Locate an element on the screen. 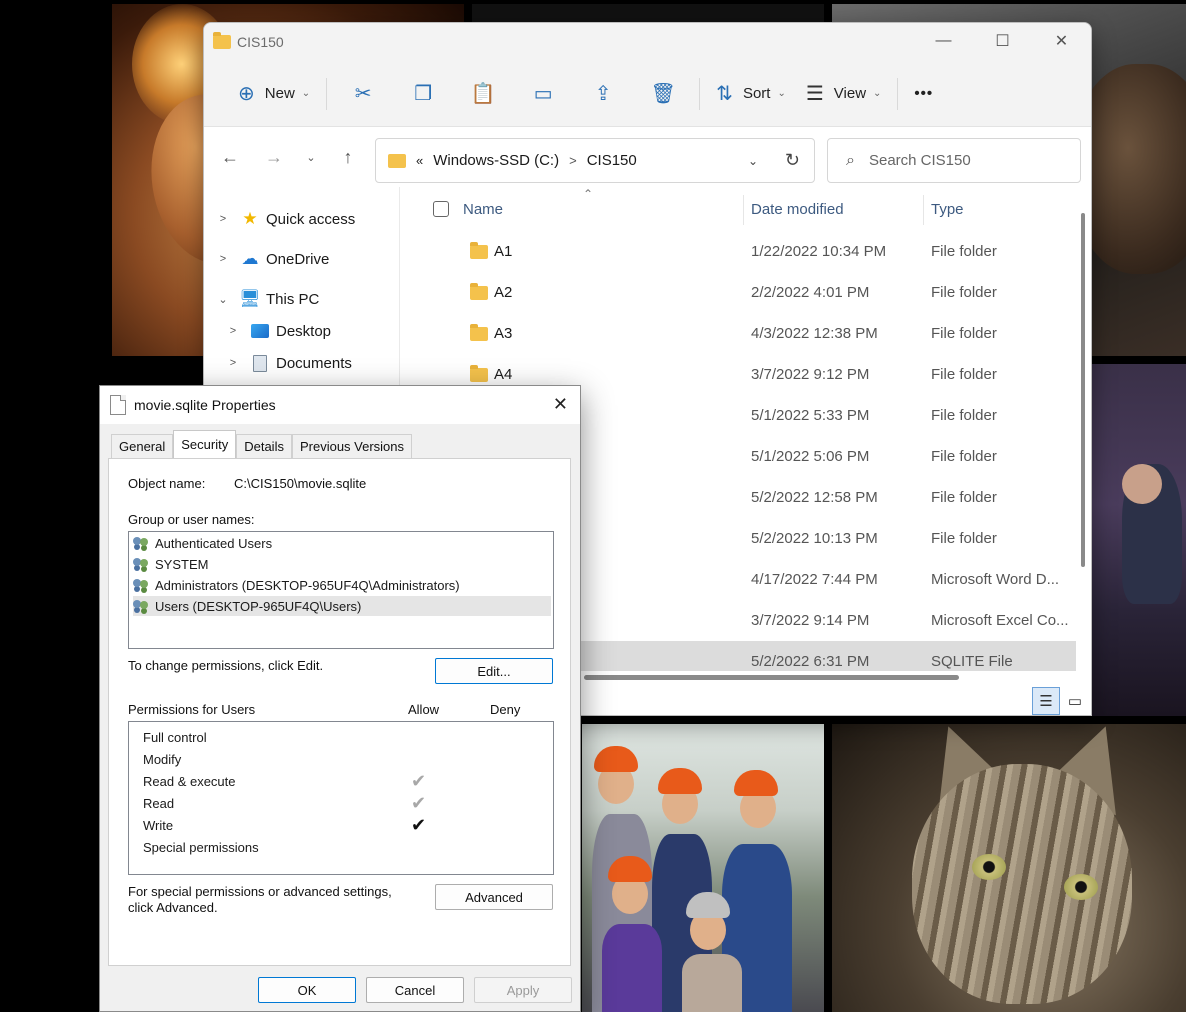  minimize-button: — is located at coordinates (943, 41).